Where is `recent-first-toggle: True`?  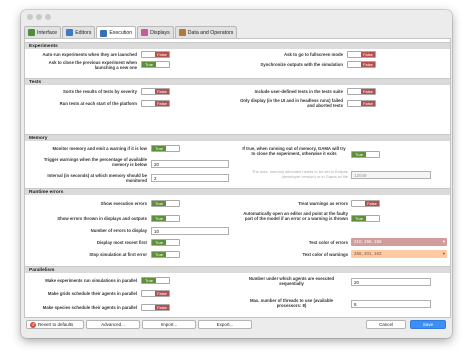 recent-first-toggle: True is located at coordinates (165, 242).